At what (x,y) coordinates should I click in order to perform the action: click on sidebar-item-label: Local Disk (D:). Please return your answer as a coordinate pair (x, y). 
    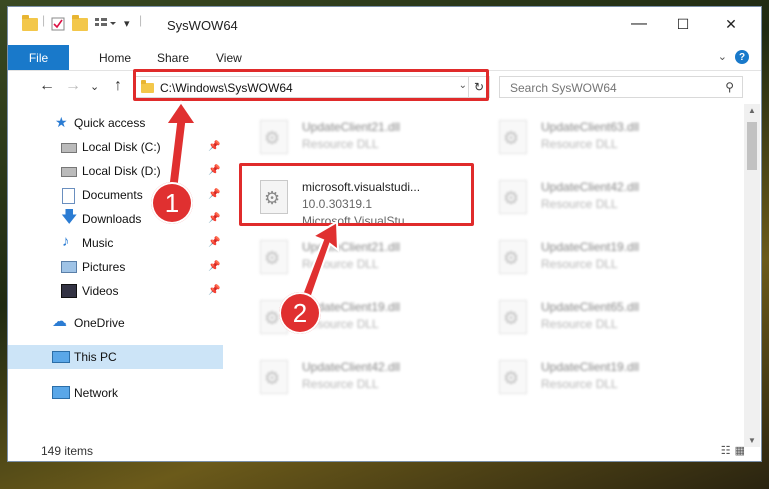
    Looking at the image, I should click on (121, 171).